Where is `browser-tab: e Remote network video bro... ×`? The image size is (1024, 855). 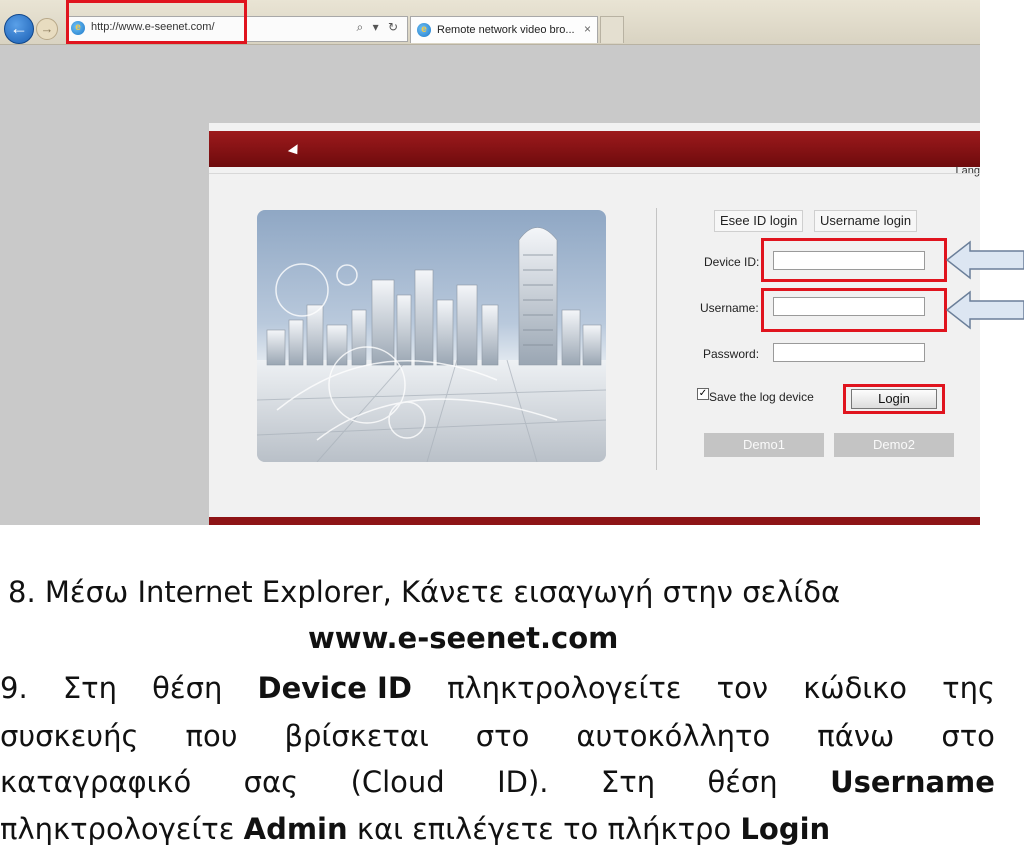
browser-tab: e Remote network video bro... × is located at coordinates (504, 29).